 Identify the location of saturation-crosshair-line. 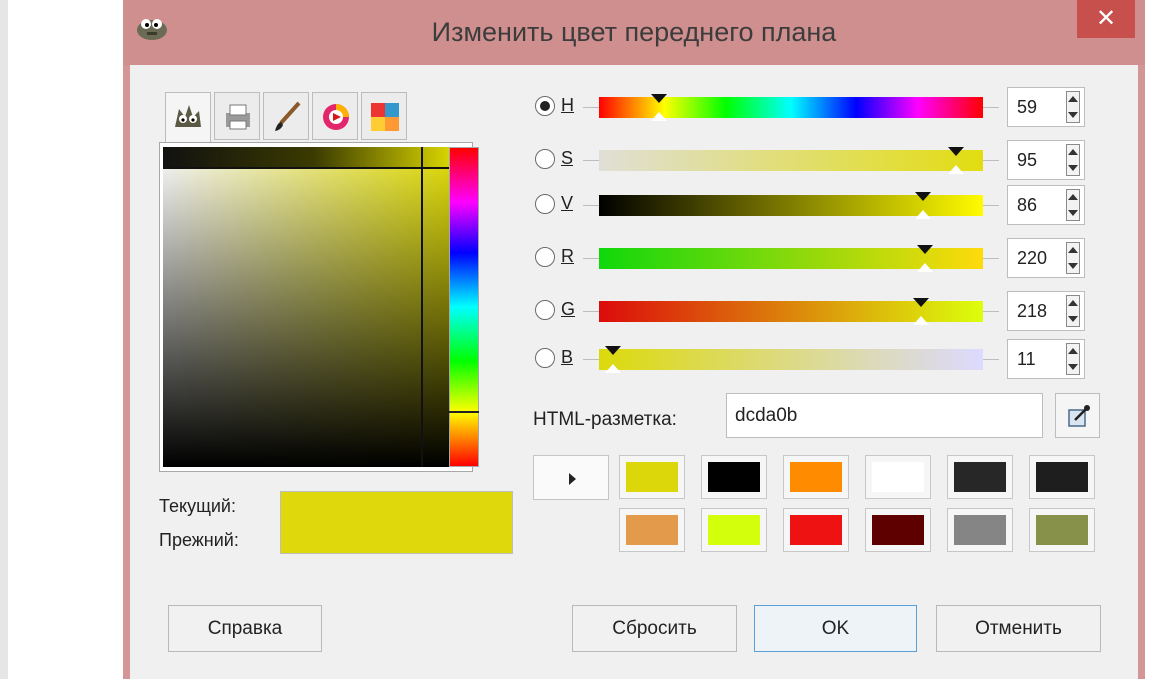
(422, 307).